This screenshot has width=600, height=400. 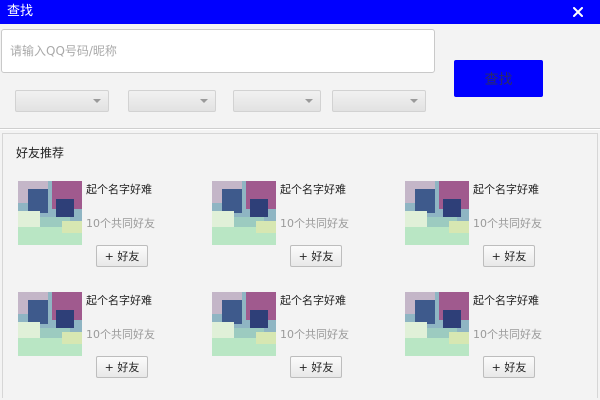 What do you see at coordinates (578, 12) in the screenshot?
I see `close-icon` at bounding box center [578, 12].